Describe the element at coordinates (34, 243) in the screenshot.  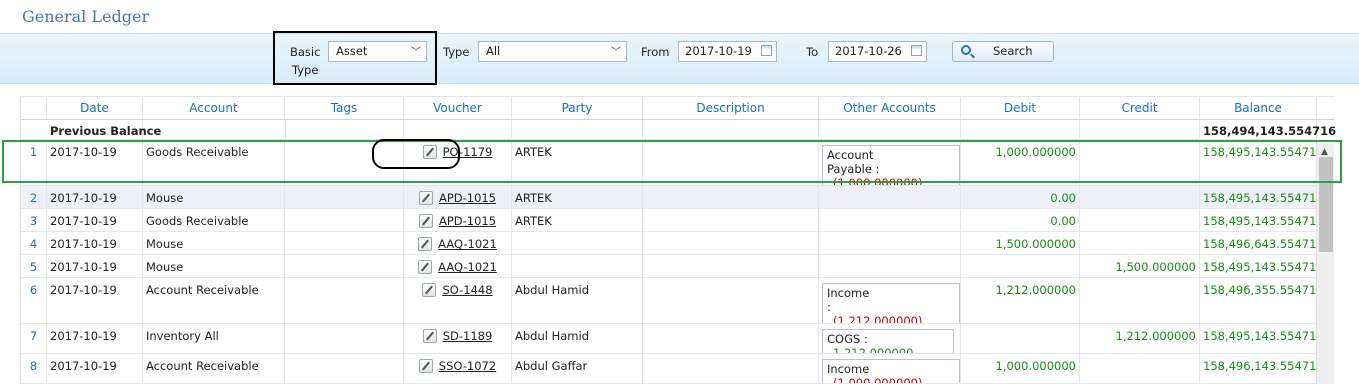
I see `row-number: 4` at that location.